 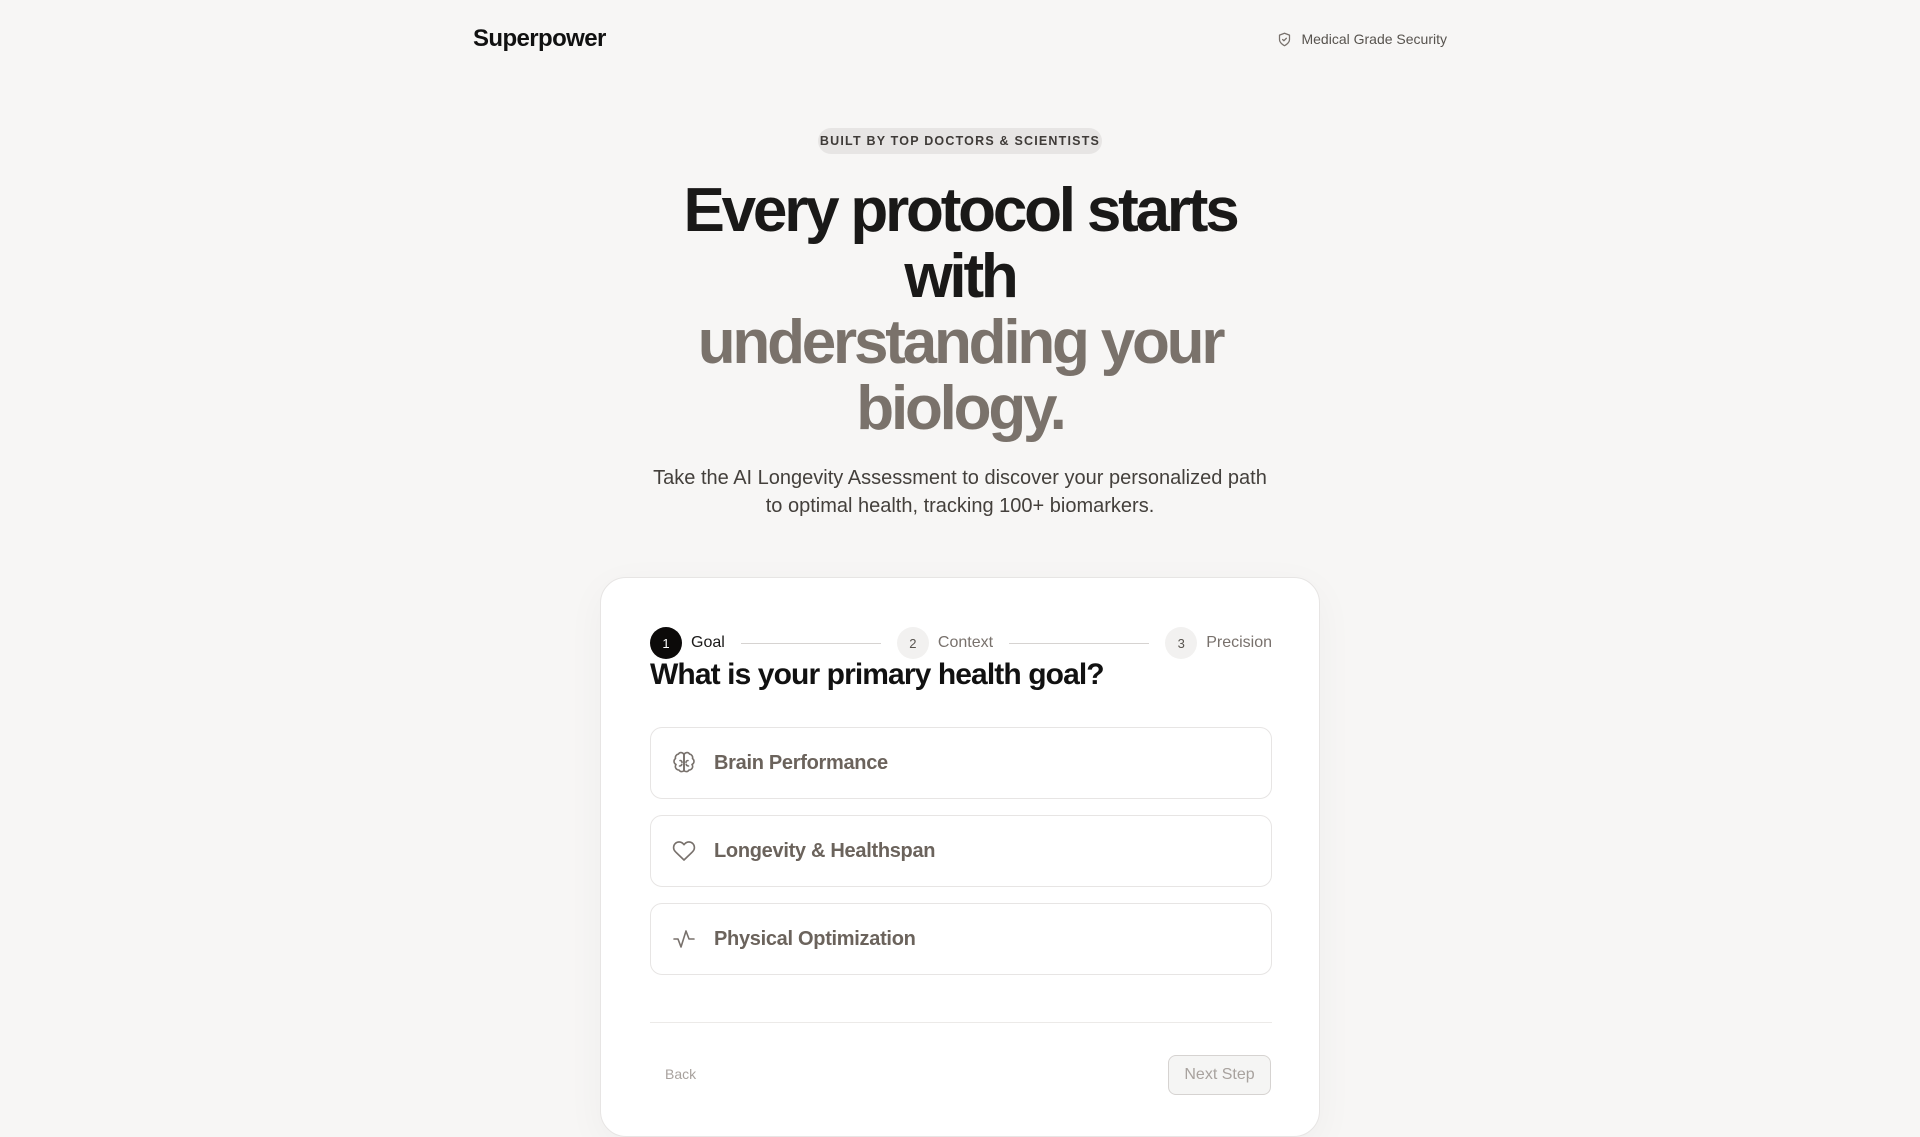 I want to click on hero-line-1: Every protocol starts, so click(x=961, y=210).